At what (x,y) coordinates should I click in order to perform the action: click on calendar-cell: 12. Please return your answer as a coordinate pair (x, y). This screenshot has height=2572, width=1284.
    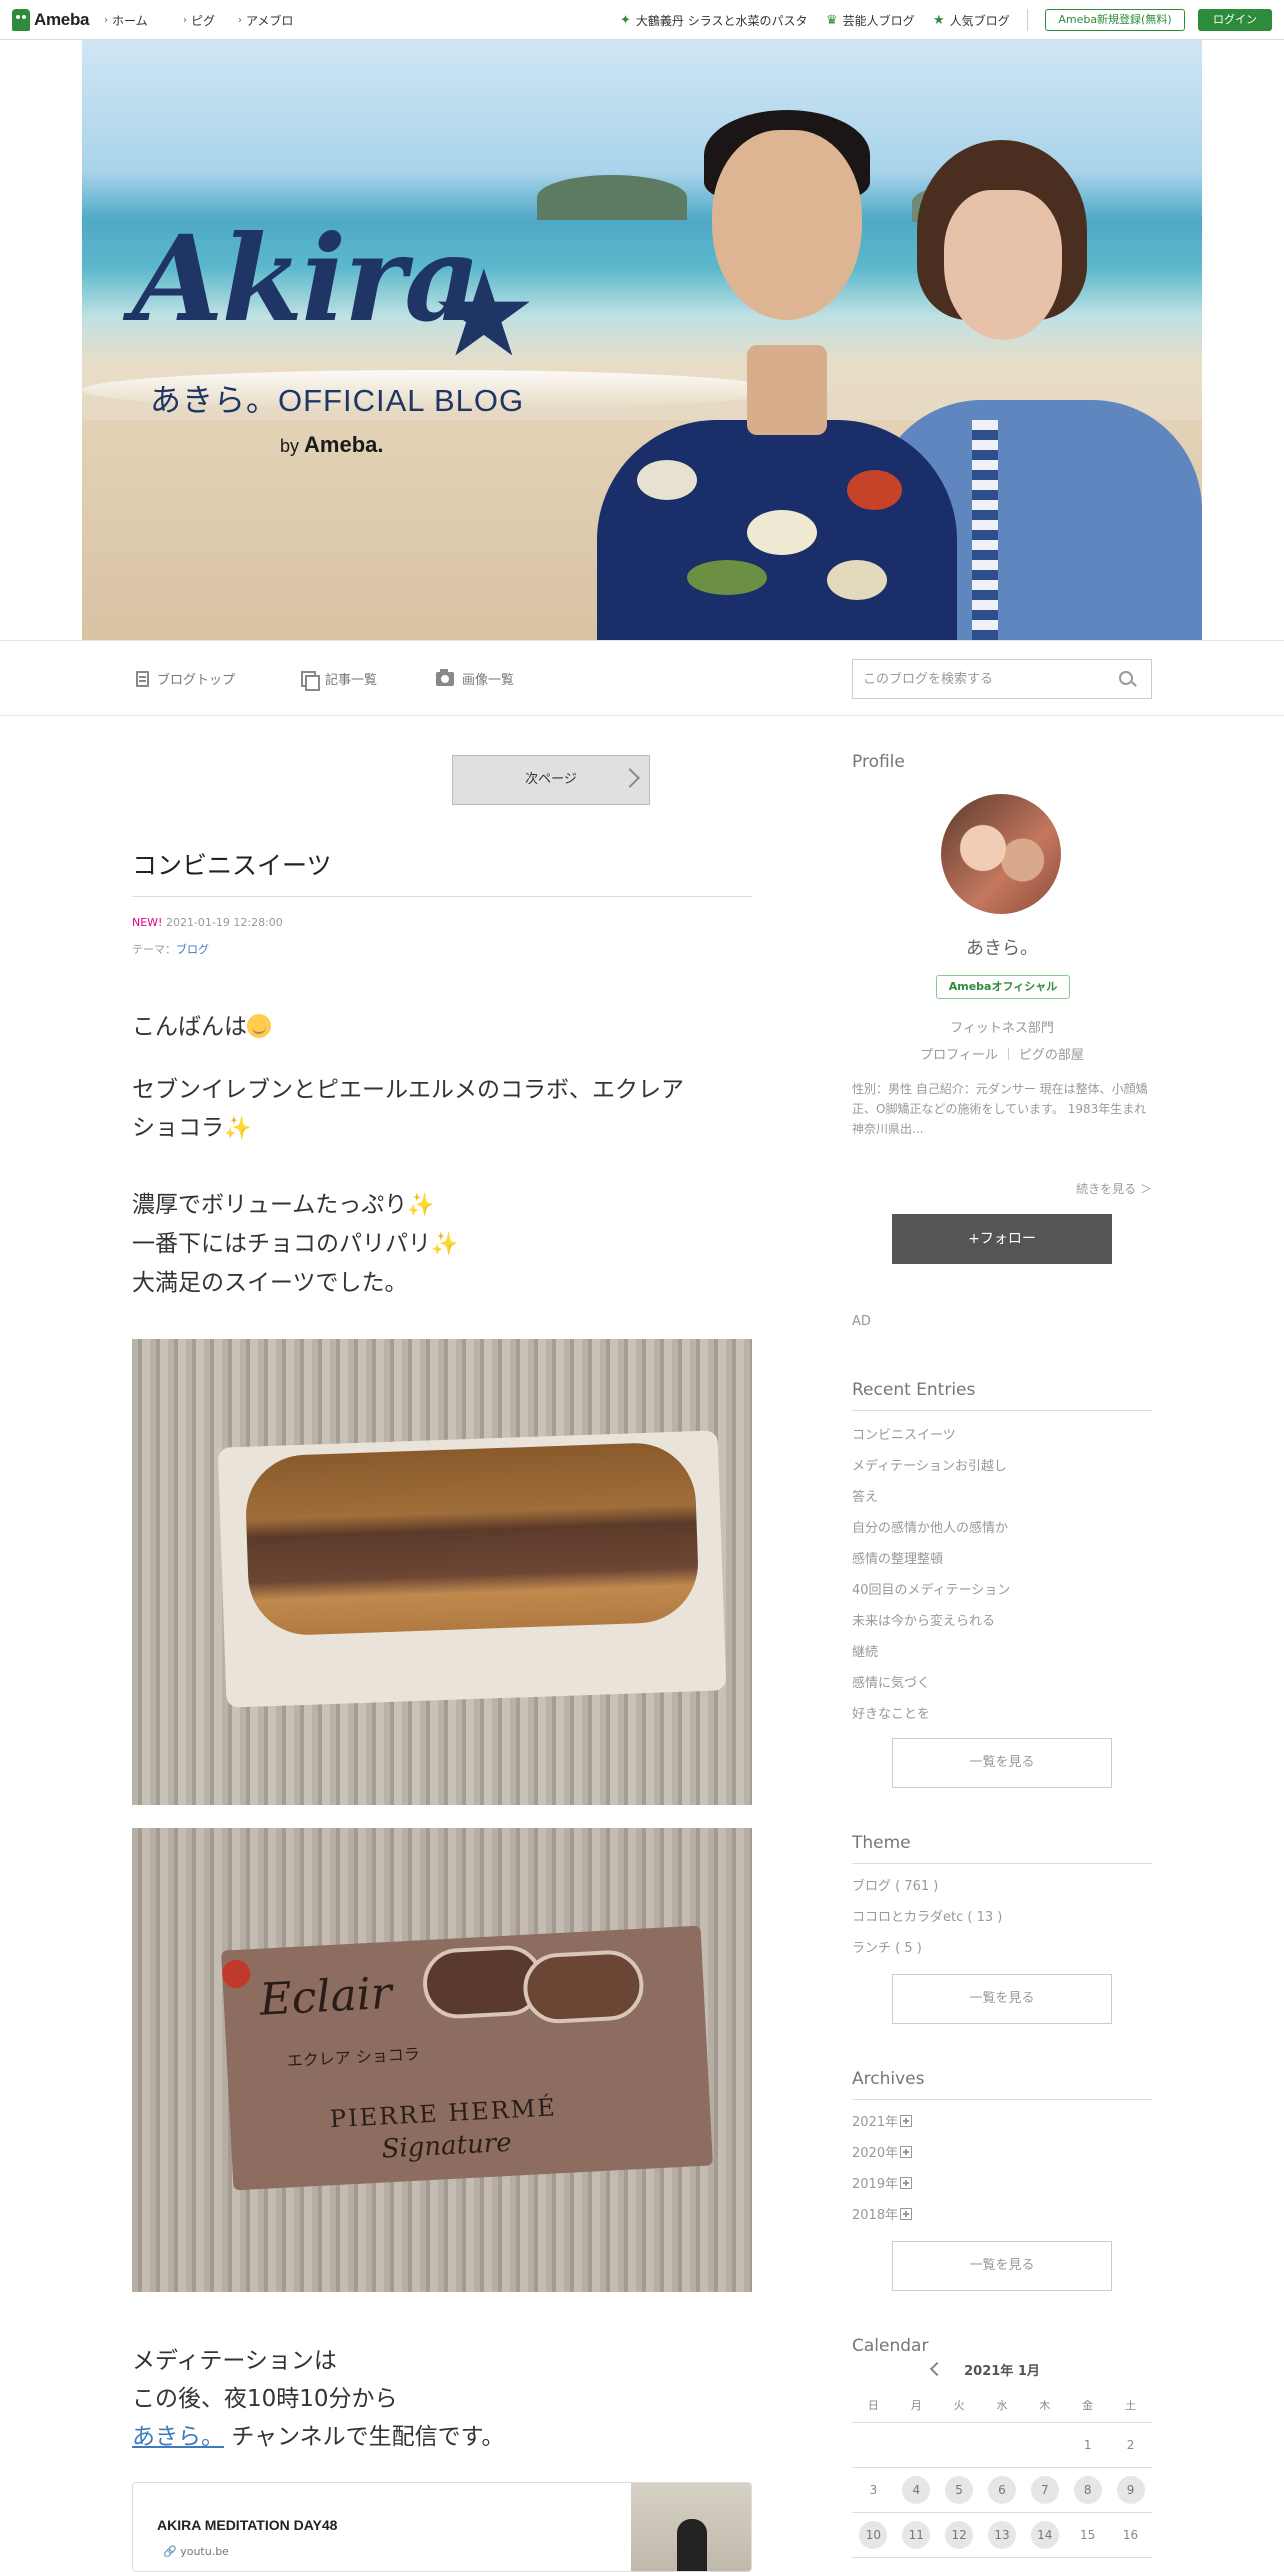
    Looking at the image, I should click on (959, 2535).